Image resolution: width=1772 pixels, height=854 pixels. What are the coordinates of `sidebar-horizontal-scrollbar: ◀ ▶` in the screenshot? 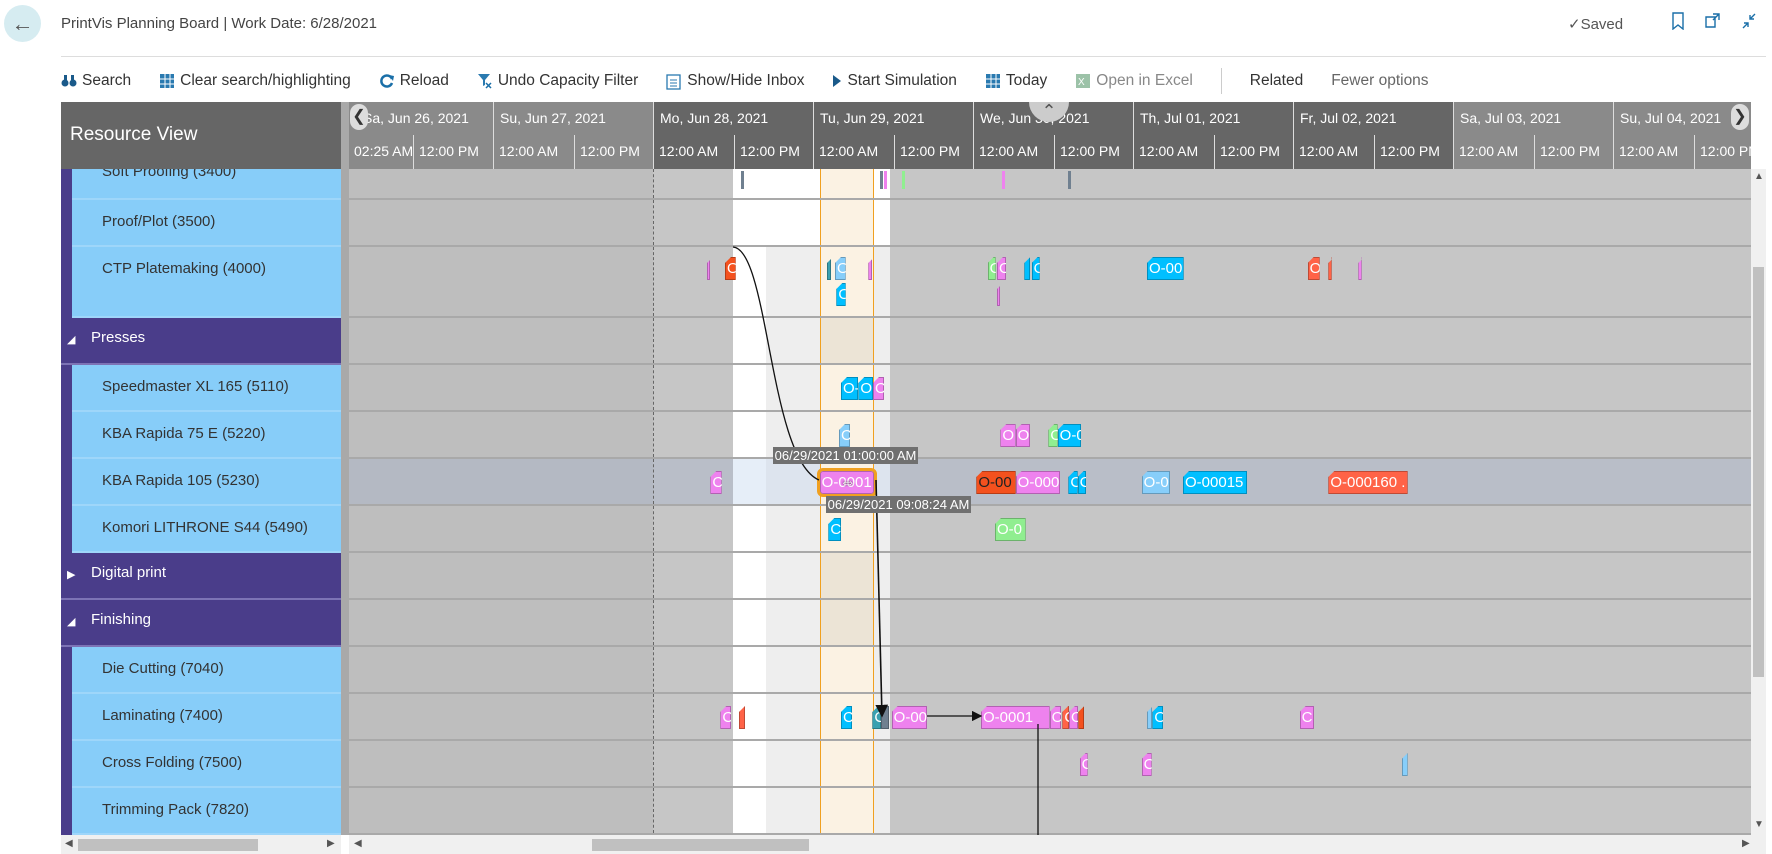 It's located at (201, 844).